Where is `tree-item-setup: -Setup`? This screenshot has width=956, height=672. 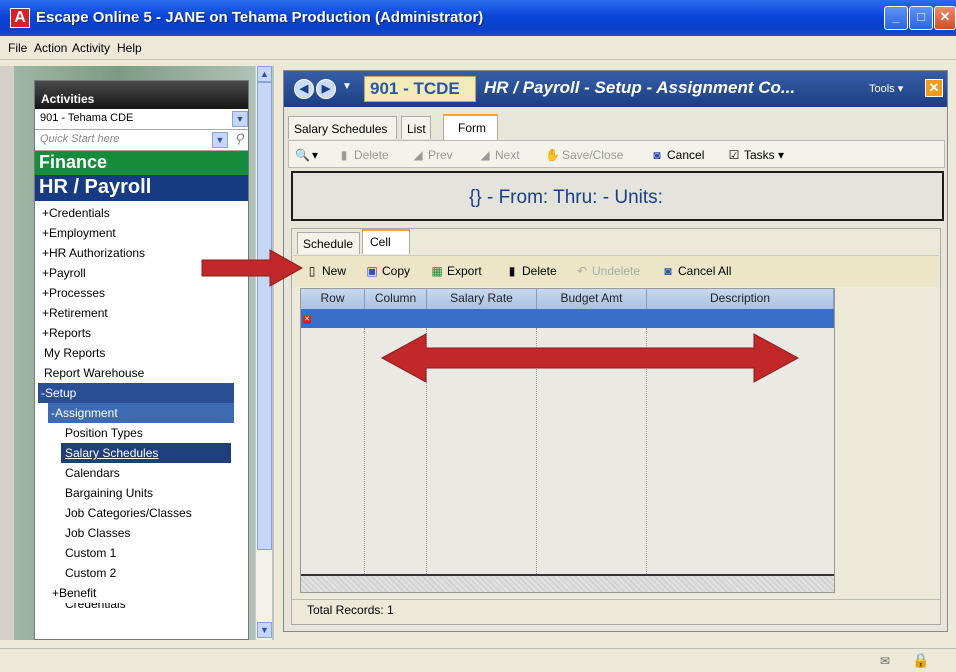 tree-item-setup: -Setup is located at coordinates (136, 393).